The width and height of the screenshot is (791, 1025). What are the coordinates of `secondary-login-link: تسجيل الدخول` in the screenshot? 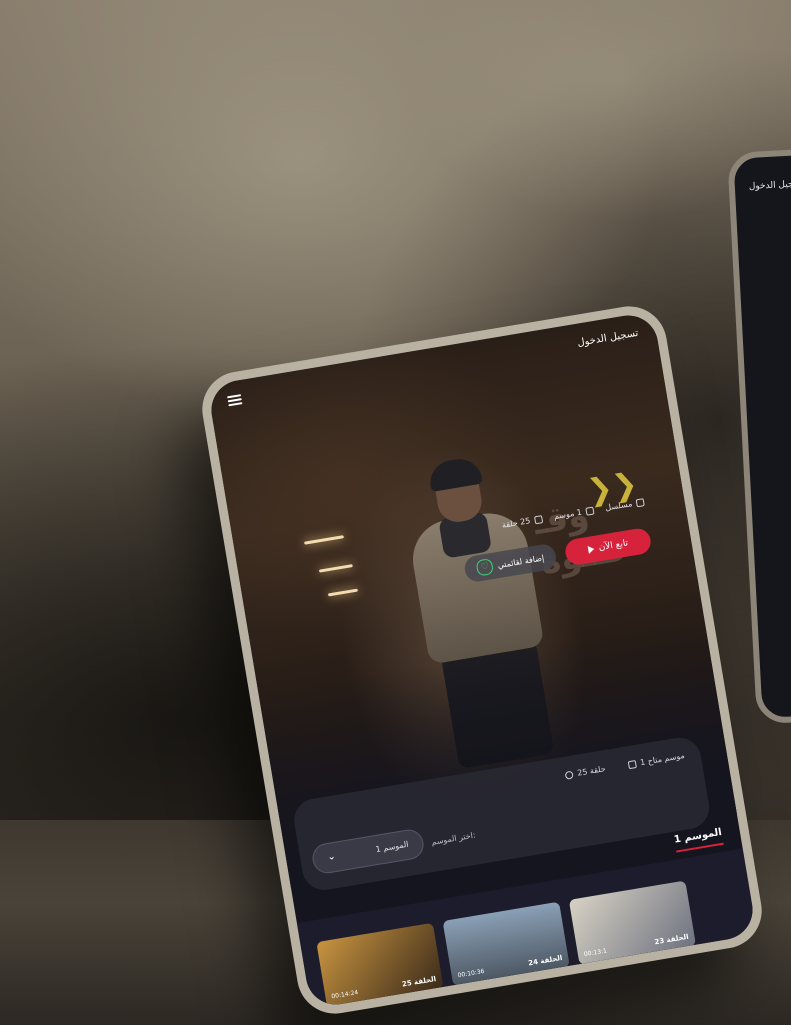 It's located at (770, 185).